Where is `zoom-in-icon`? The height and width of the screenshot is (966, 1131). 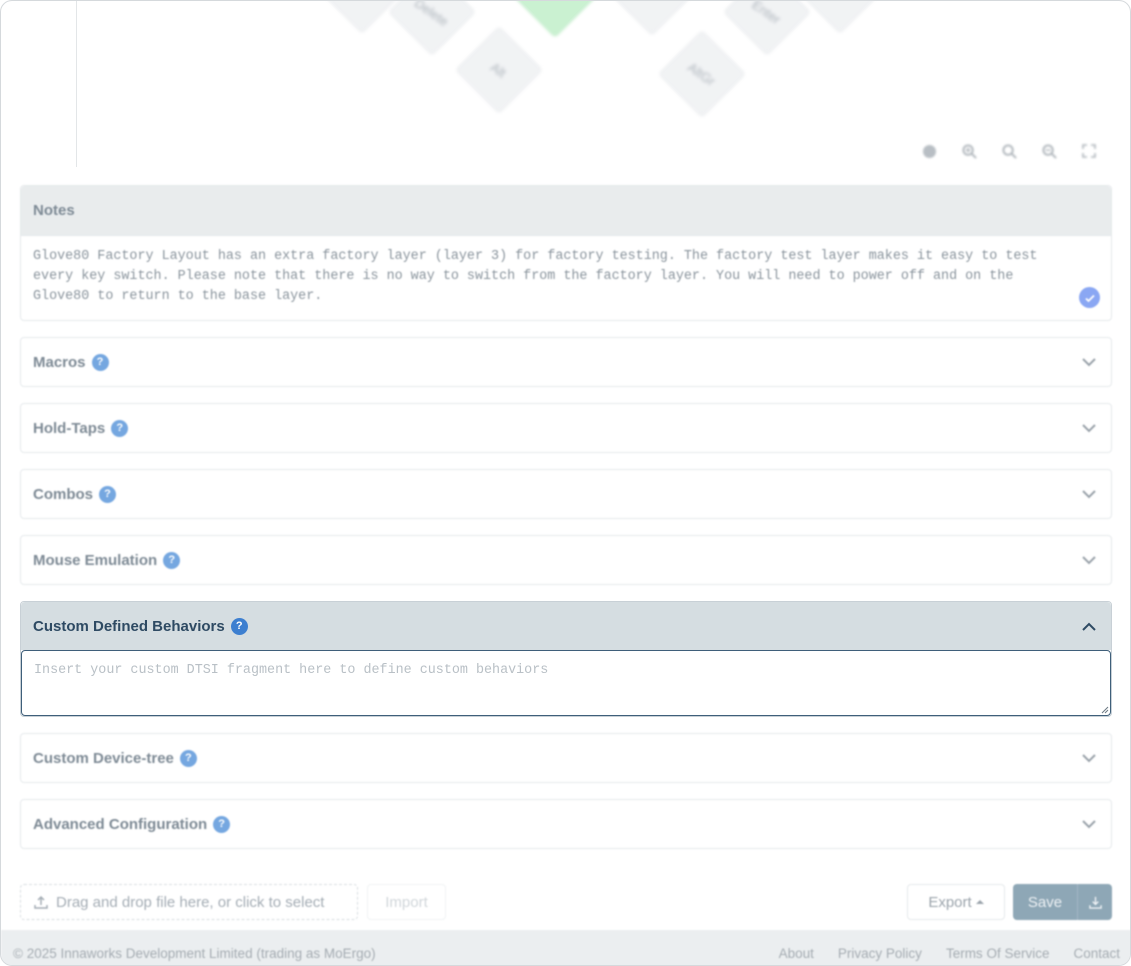 zoom-in-icon is located at coordinates (969, 151).